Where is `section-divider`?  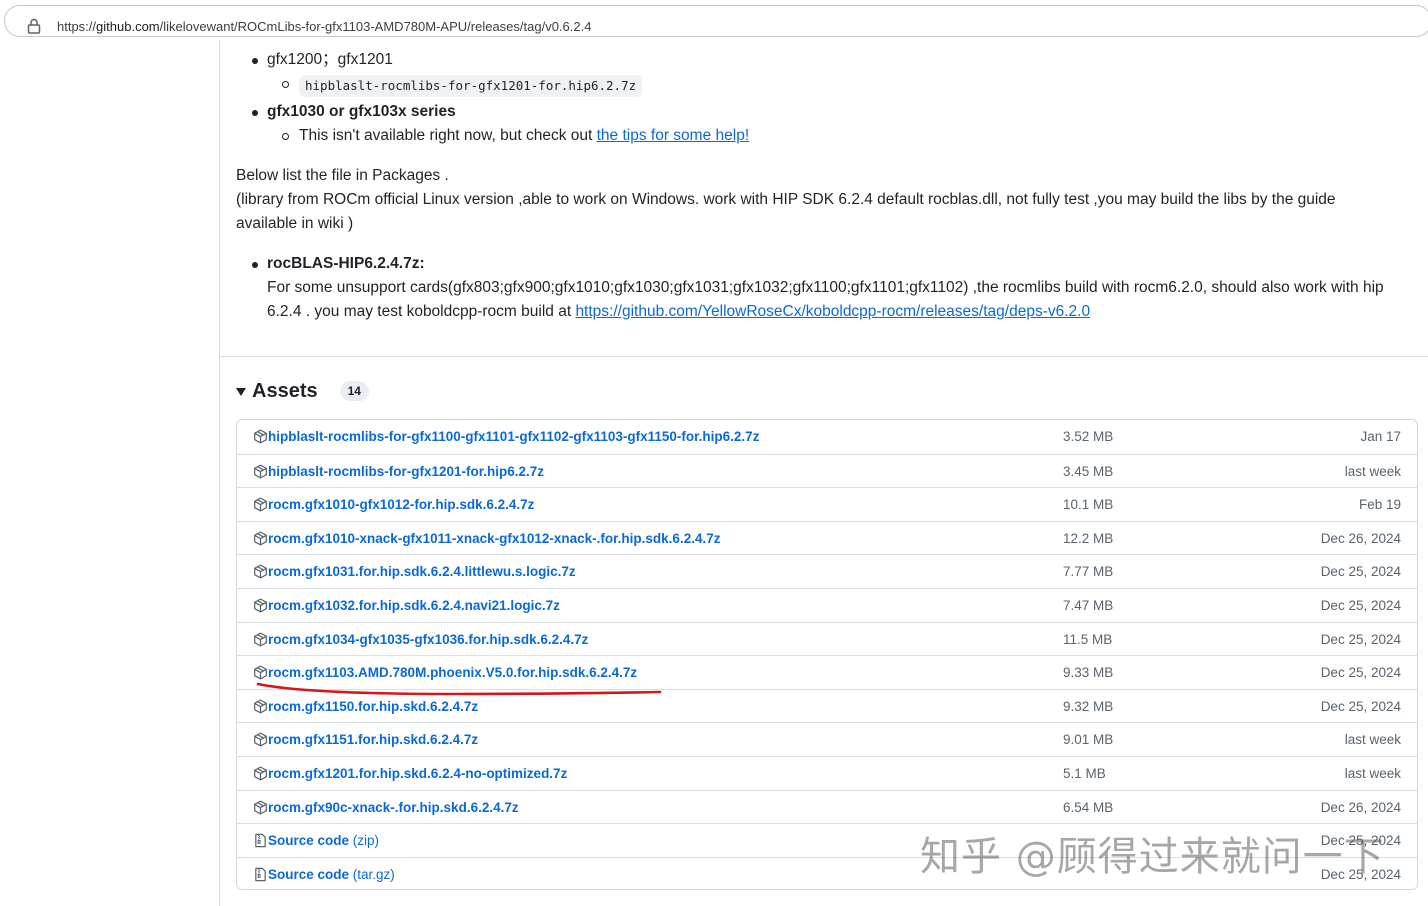
section-divider is located at coordinates (824, 356).